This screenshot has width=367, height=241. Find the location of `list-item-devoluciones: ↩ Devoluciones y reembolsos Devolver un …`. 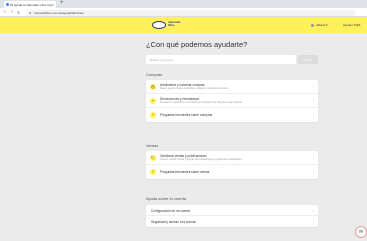

list-item-devoluciones: ↩ Devoluciones y reembolsos Devolver un … is located at coordinates (232, 101).